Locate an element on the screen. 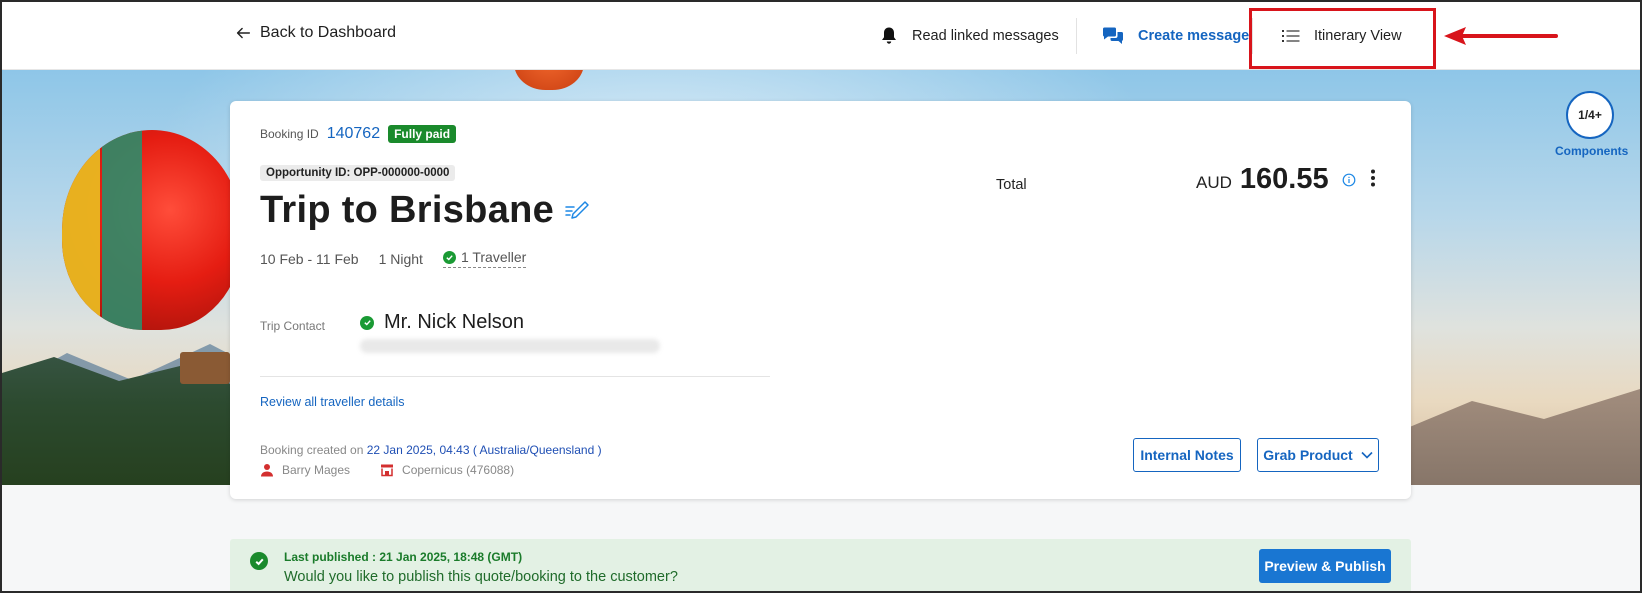 This screenshot has height=593, width=1642. back-to-dashboard-link: Back to Dashboard is located at coordinates (315, 33).